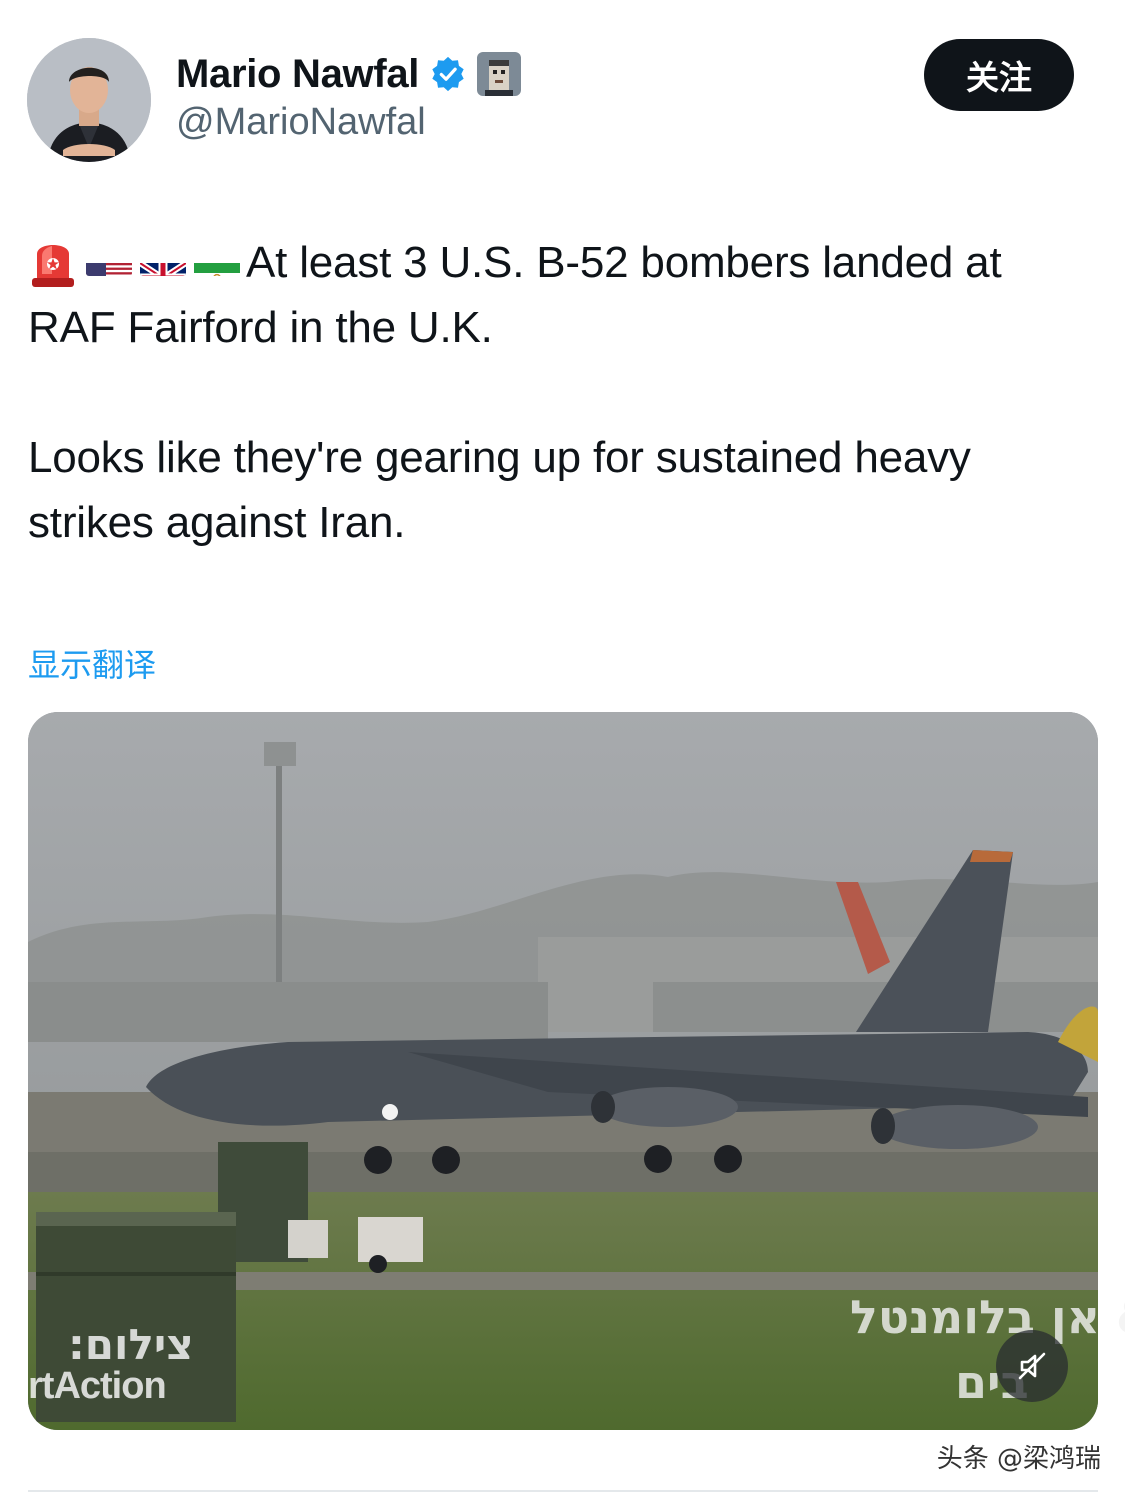  Describe the element at coordinates (448, 74) in the screenshot. I see `verified-badge-icon` at that location.